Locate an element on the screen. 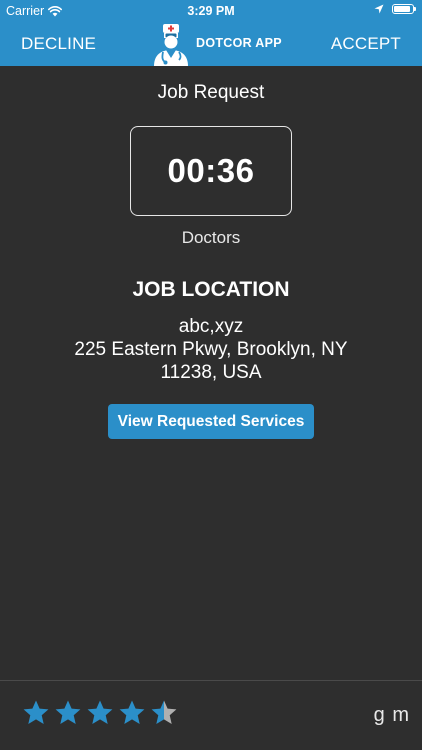 The height and width of the screenshot is (750, 422). status-right-group is located at coordinates (395, 9).